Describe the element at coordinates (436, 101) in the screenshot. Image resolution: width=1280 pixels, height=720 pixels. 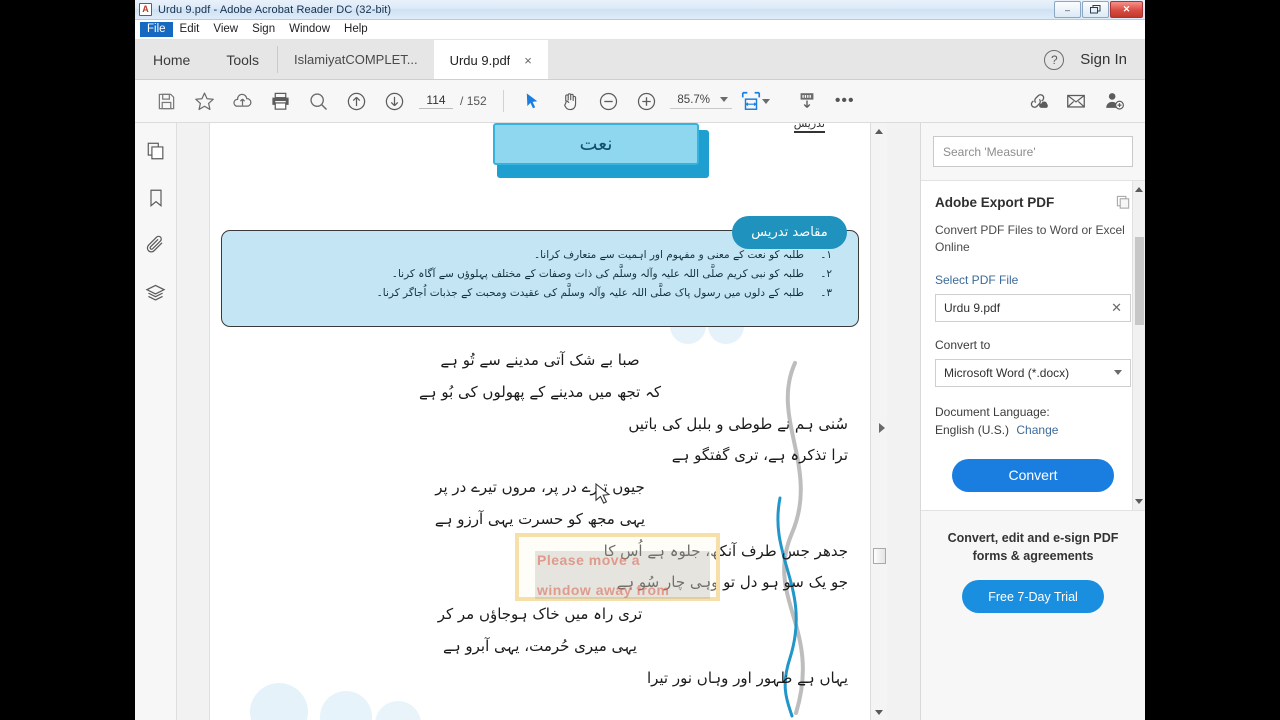
I see `page-number-input: 114` at that location.